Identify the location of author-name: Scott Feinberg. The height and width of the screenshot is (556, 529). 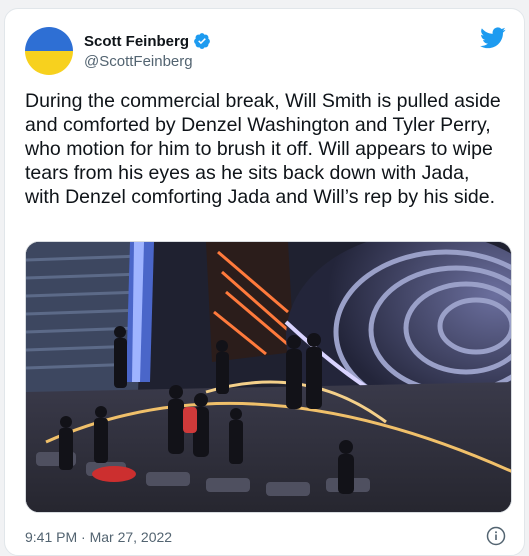
(147, 41).